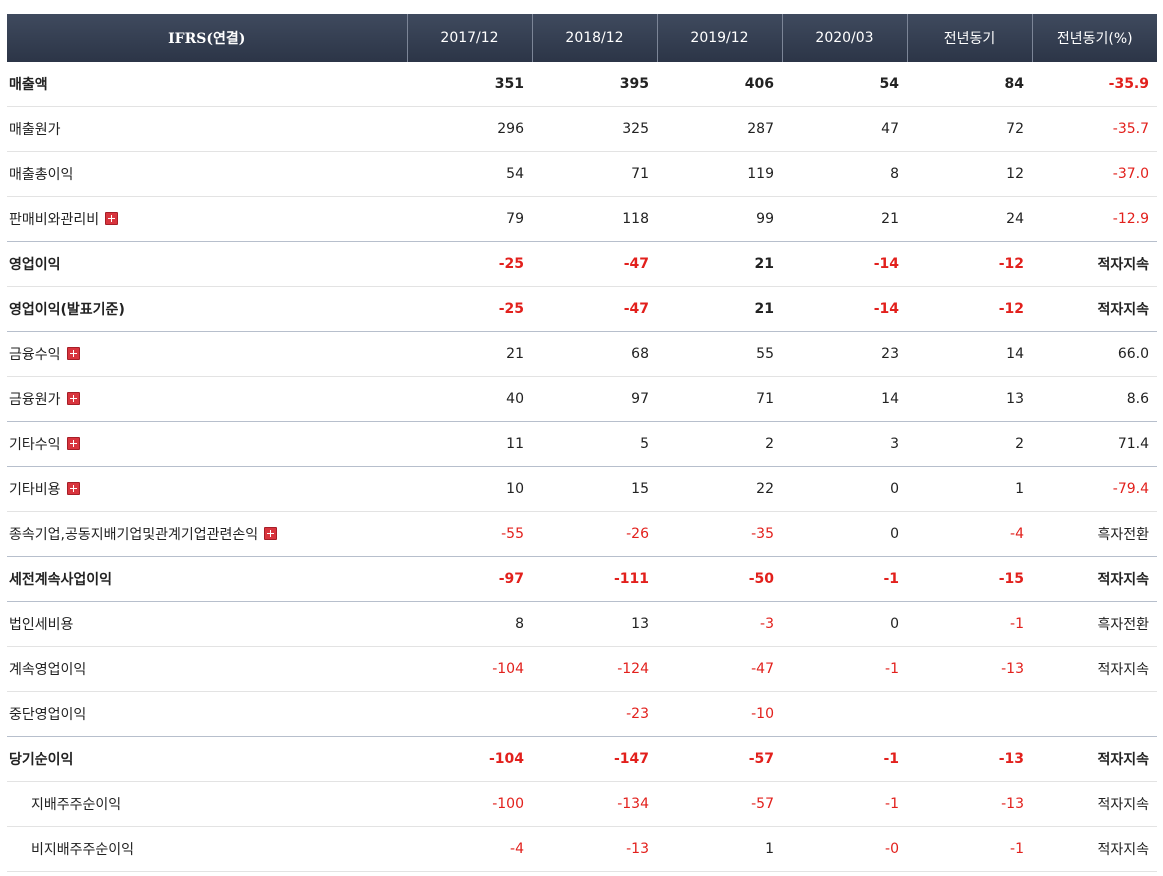  I want to click on table-row: 기타수익 11 5 2 3 2 71.4, so click(582, 444).